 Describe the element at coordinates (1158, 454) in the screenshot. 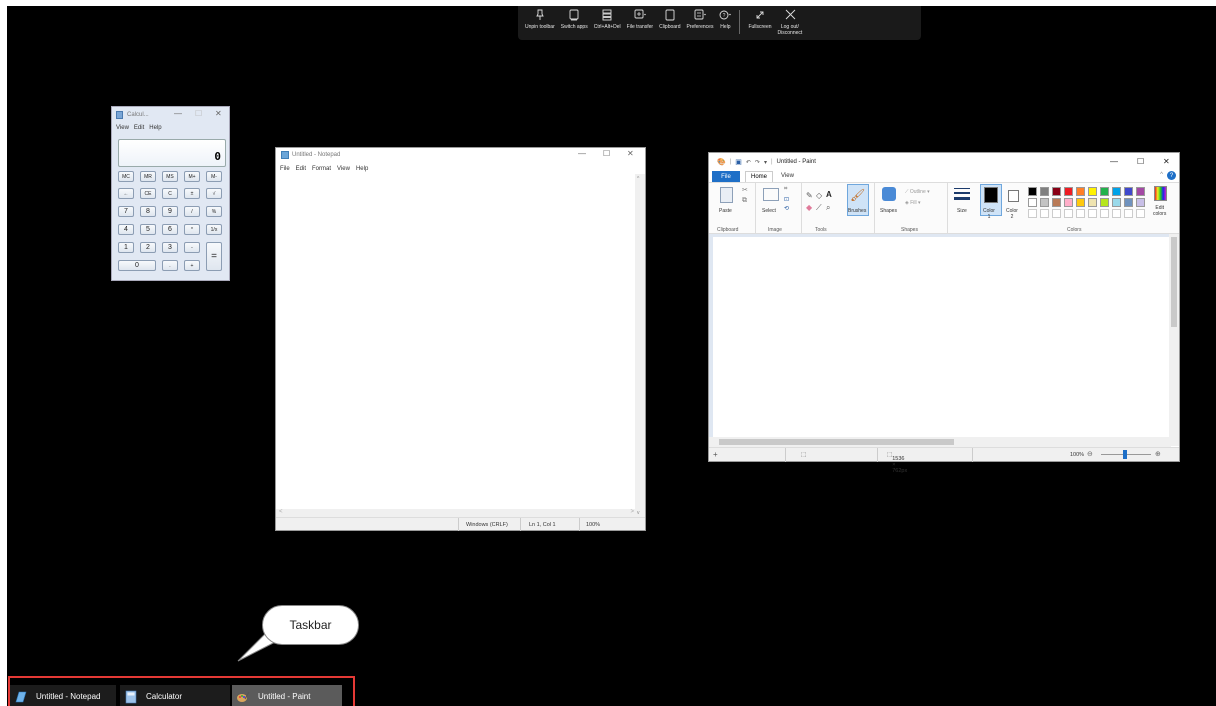

I see `zoom-in-icon: ⊕` at that location.